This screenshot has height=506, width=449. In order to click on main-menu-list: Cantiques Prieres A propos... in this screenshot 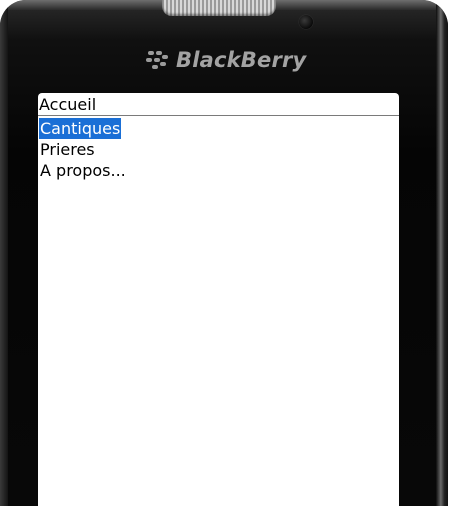, I will do `click(218, 149)`.